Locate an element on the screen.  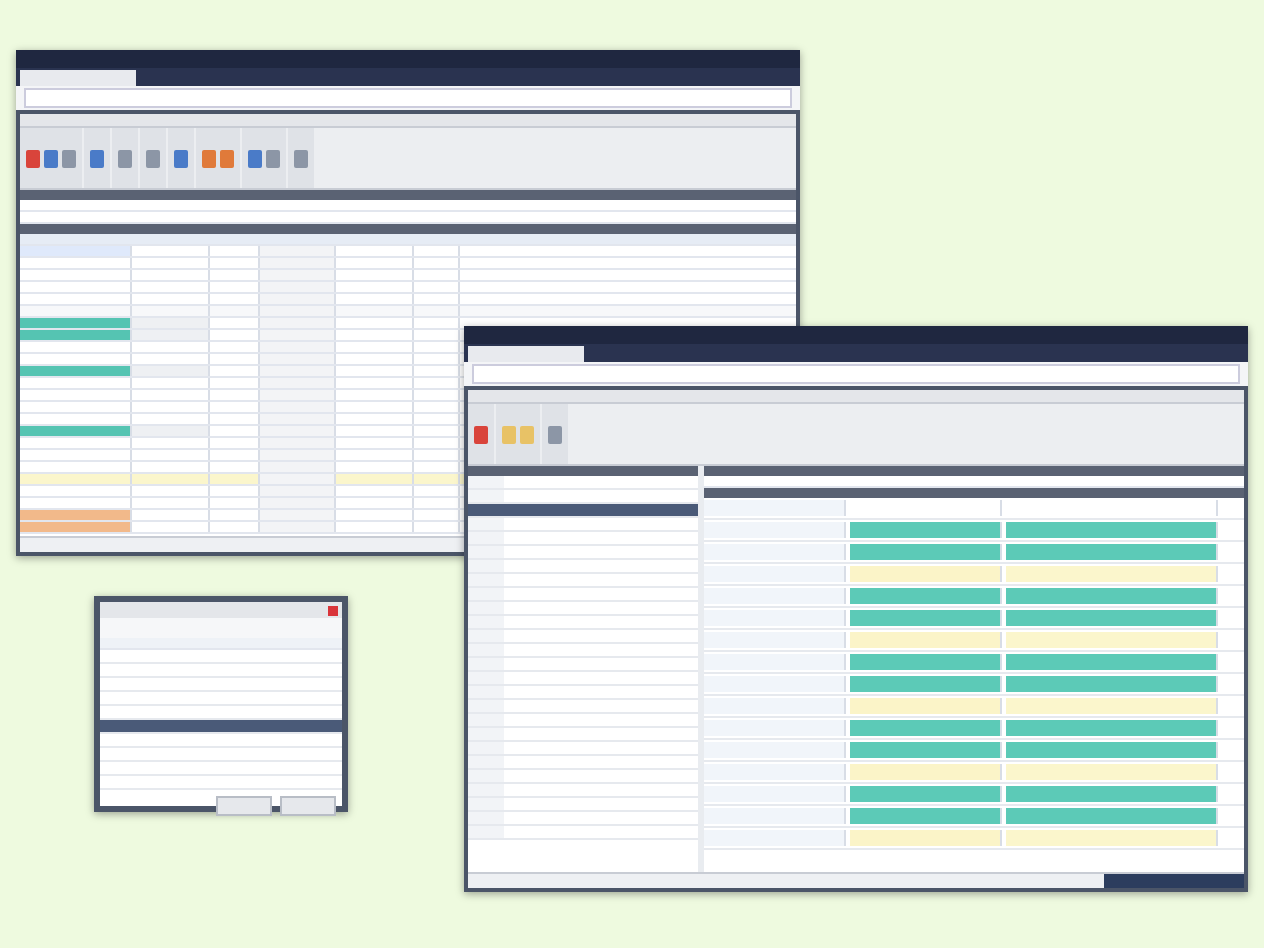
ok-button is located at coordinates (244, 806).